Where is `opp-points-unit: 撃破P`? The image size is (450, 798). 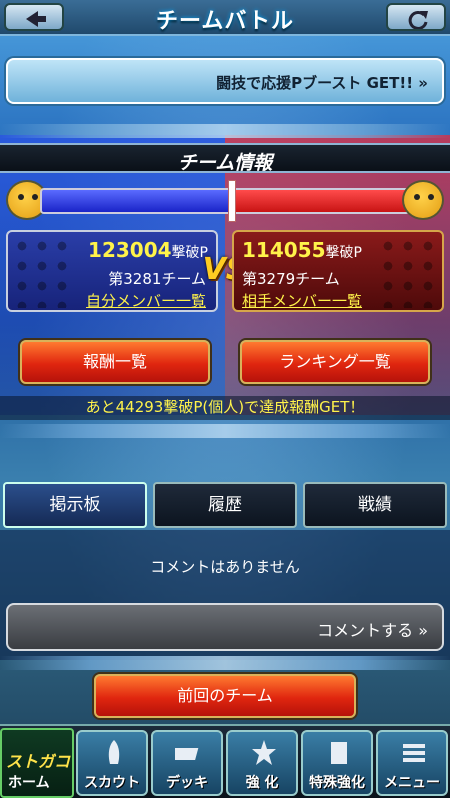 opp-points-unit: 撃破P is located at coordinates (343, 253).